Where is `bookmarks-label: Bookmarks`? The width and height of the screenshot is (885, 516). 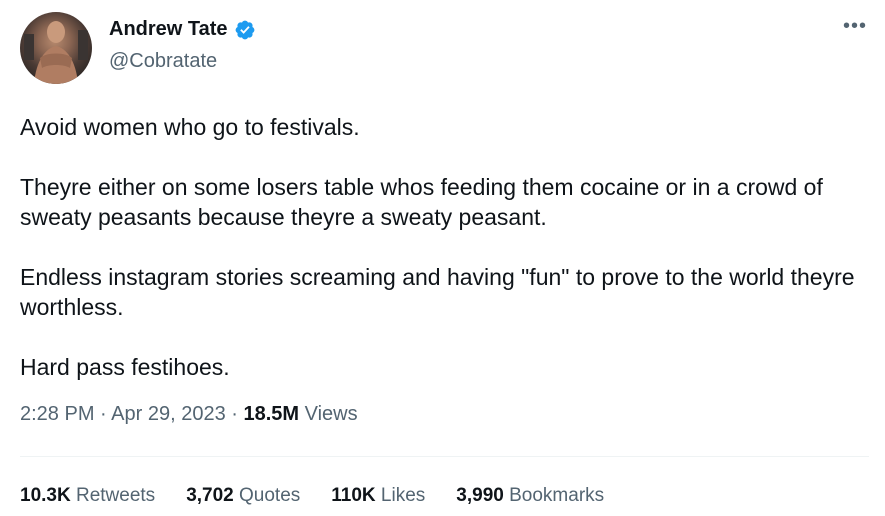
bookmarks-label: Bookmarks is located at coordinates (554, 495).